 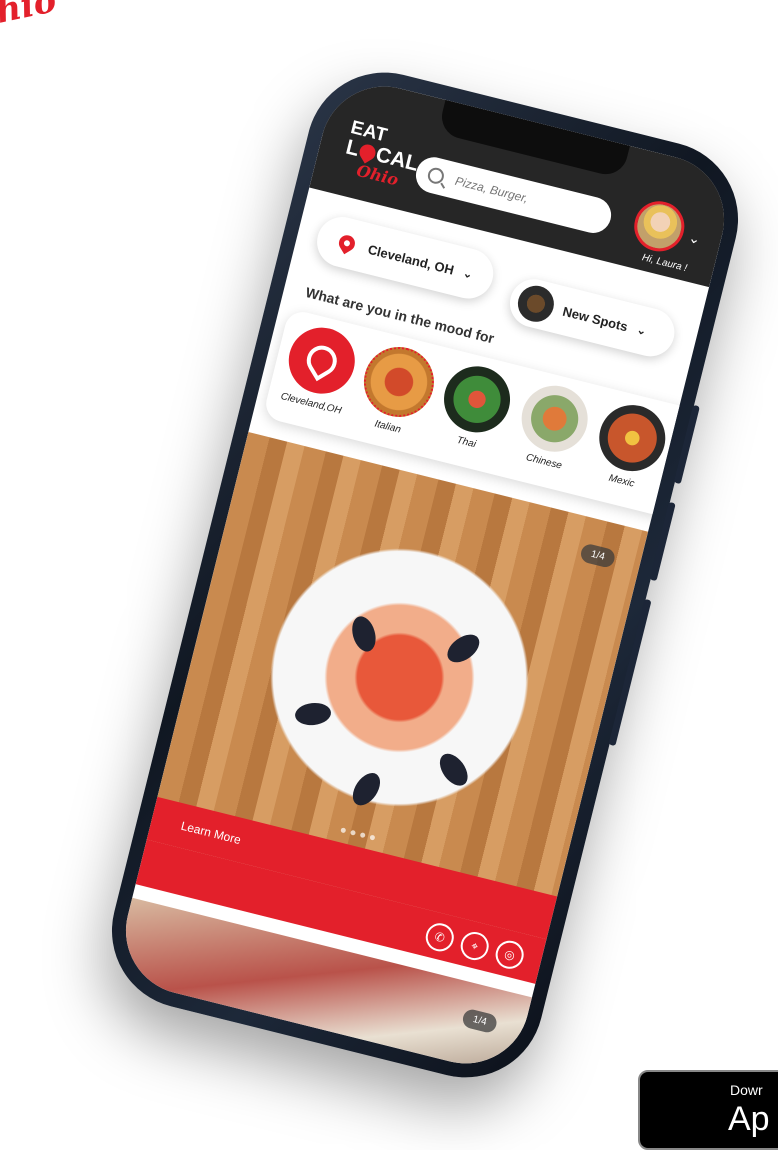 I want to click on app-store-badge: Dowr Ap, so click(x=708, y=1110).